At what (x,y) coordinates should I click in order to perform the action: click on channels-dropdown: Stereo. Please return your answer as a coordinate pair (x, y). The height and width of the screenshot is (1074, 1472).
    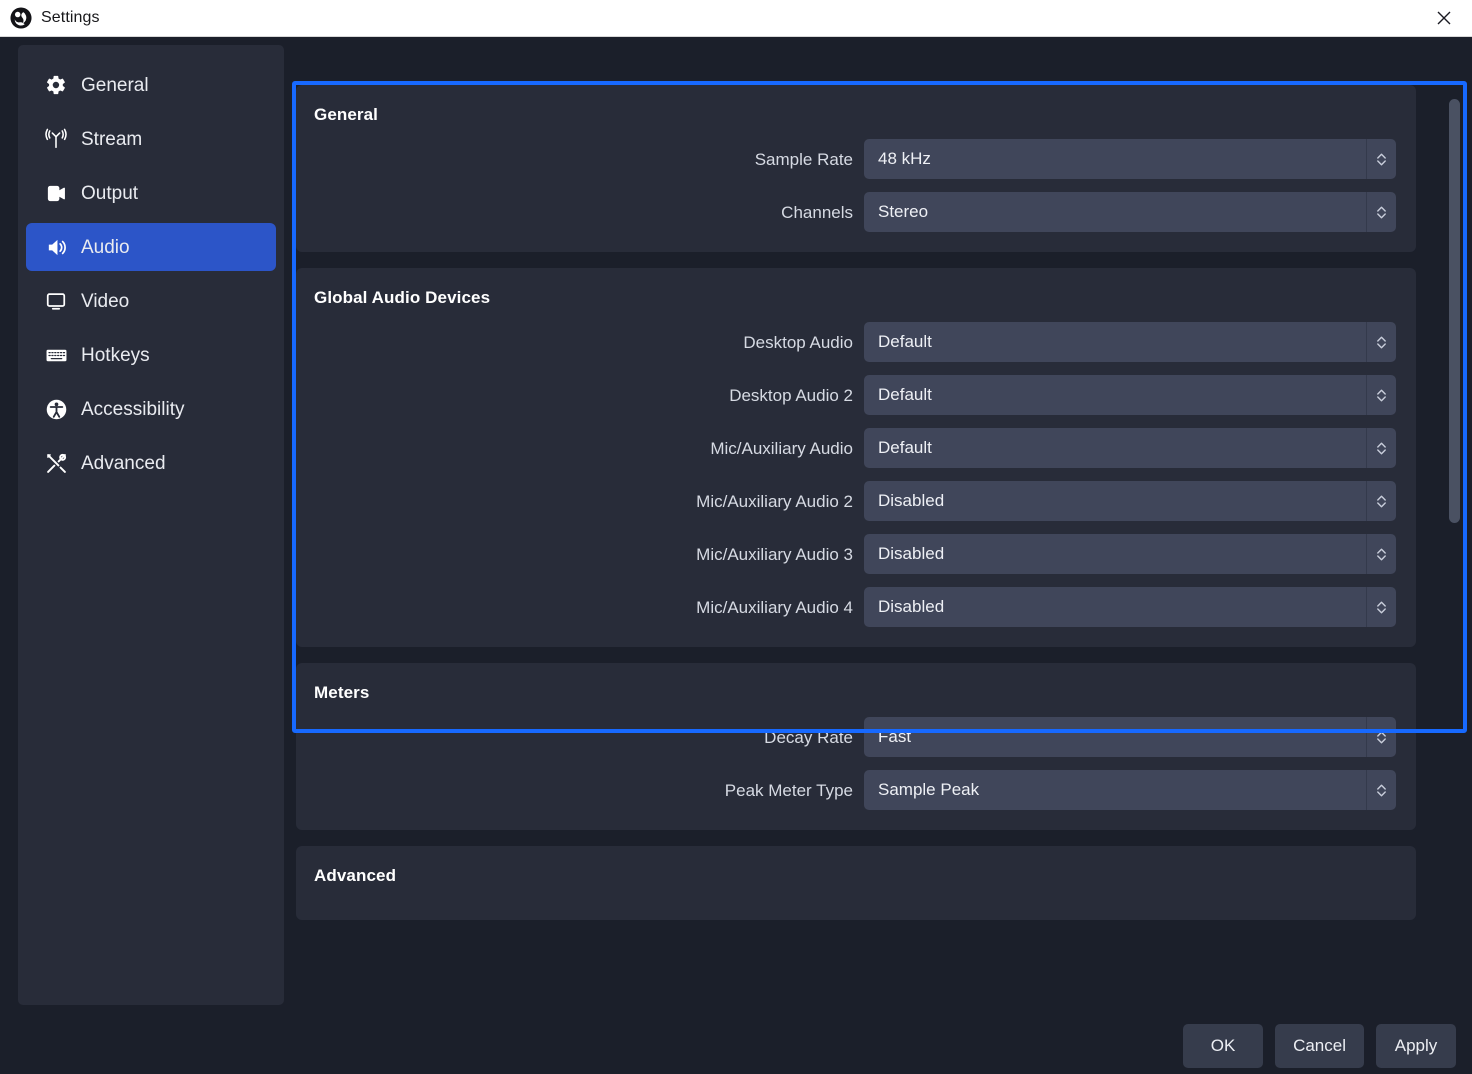
    Looking at the image, I should click on (1130, 212).